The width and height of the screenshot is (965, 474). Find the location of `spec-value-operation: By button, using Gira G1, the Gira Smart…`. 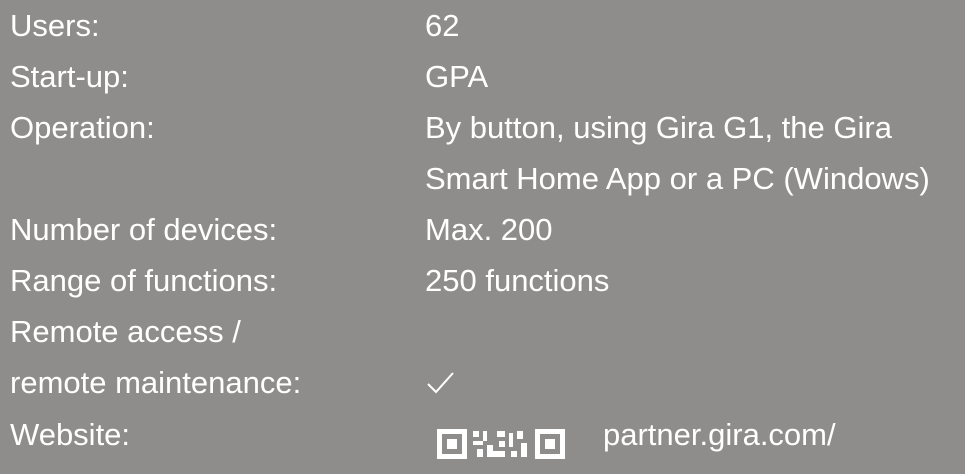

spec-value-operation: By button, using Gira G1, the Gira Smart… is located at coordinates (695, 153).